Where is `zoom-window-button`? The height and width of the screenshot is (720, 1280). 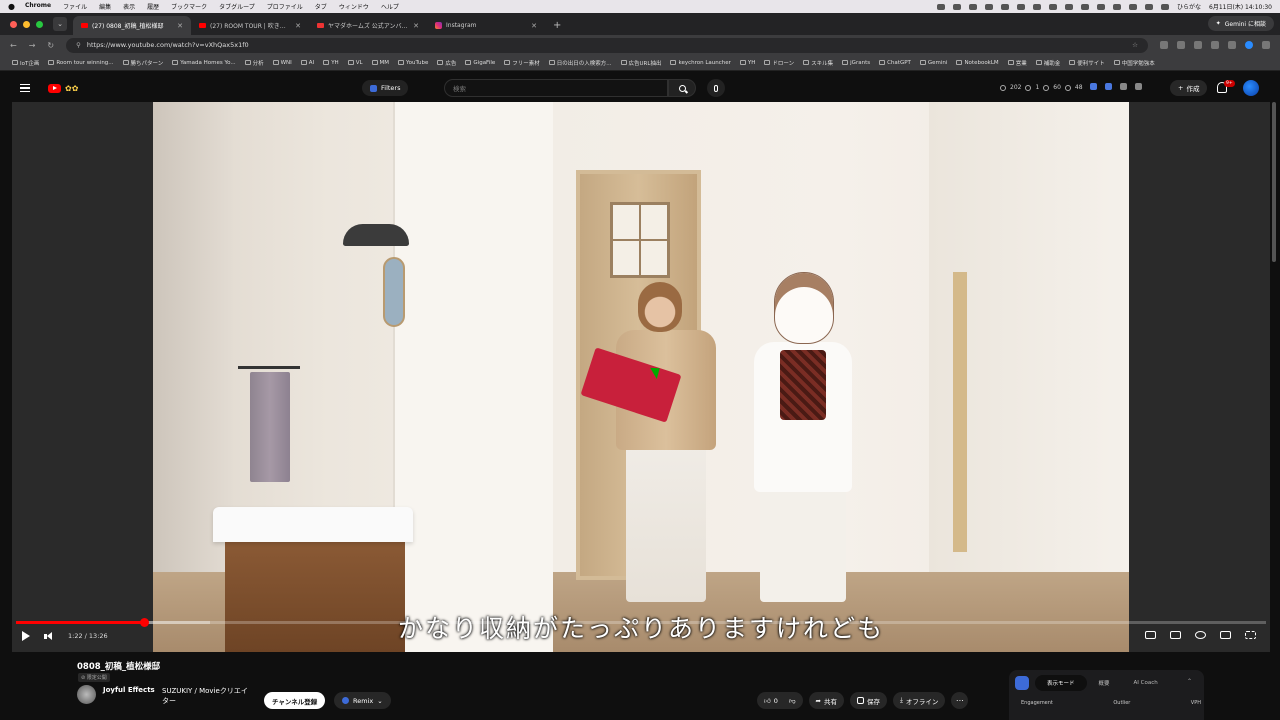
zoom-window-button is located at coordinates (39, 24).